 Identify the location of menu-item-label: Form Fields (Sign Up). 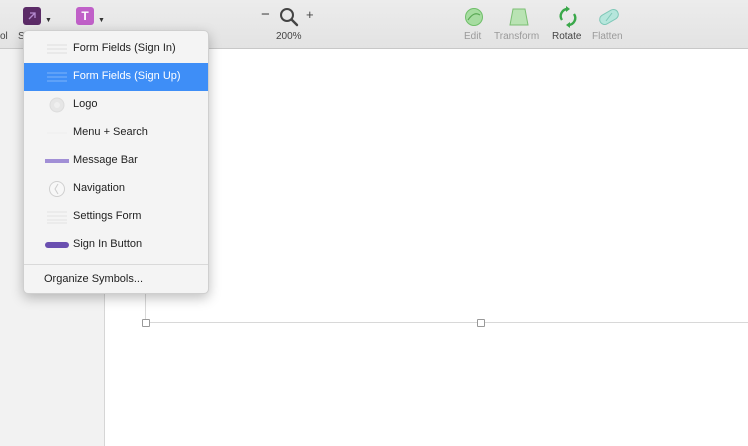
(127, 76).